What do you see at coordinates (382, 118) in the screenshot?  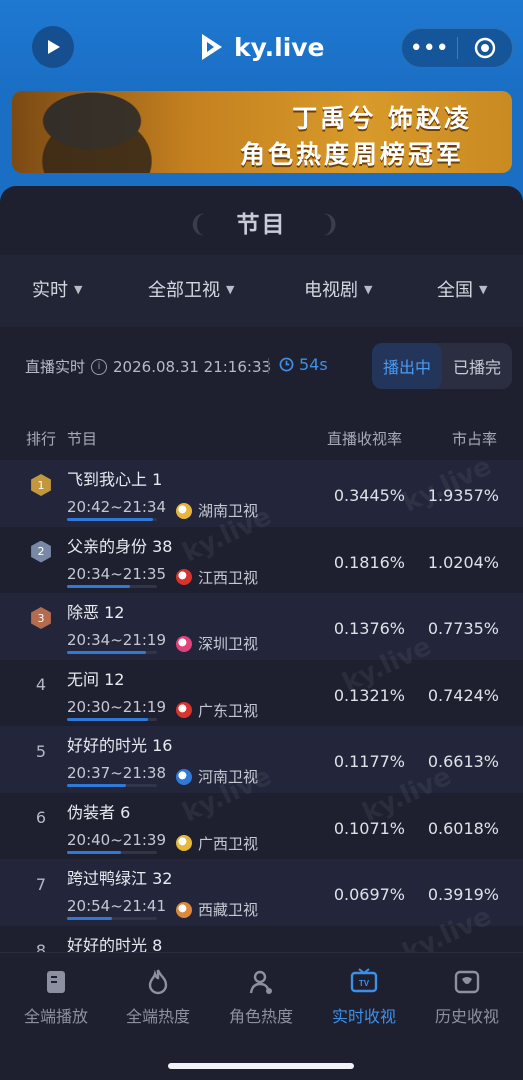 I see `banner-line-1: 丁禹兮 饰赵凌` at bounding box center [382, 118].